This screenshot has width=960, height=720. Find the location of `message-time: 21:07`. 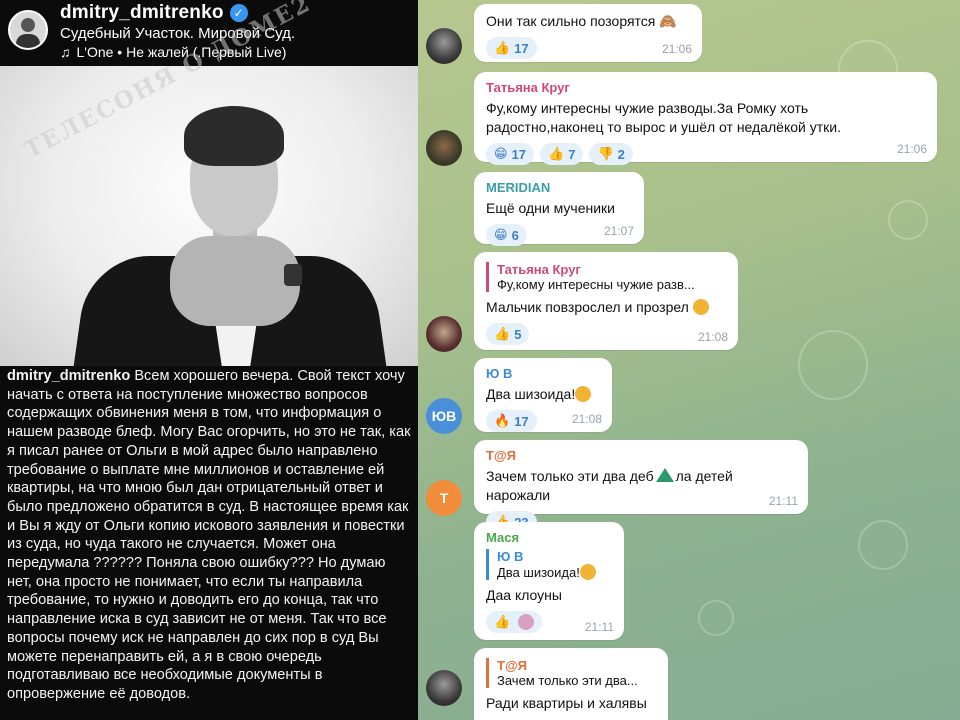

message-time: 21:07 is located at coordinates (618, 231).